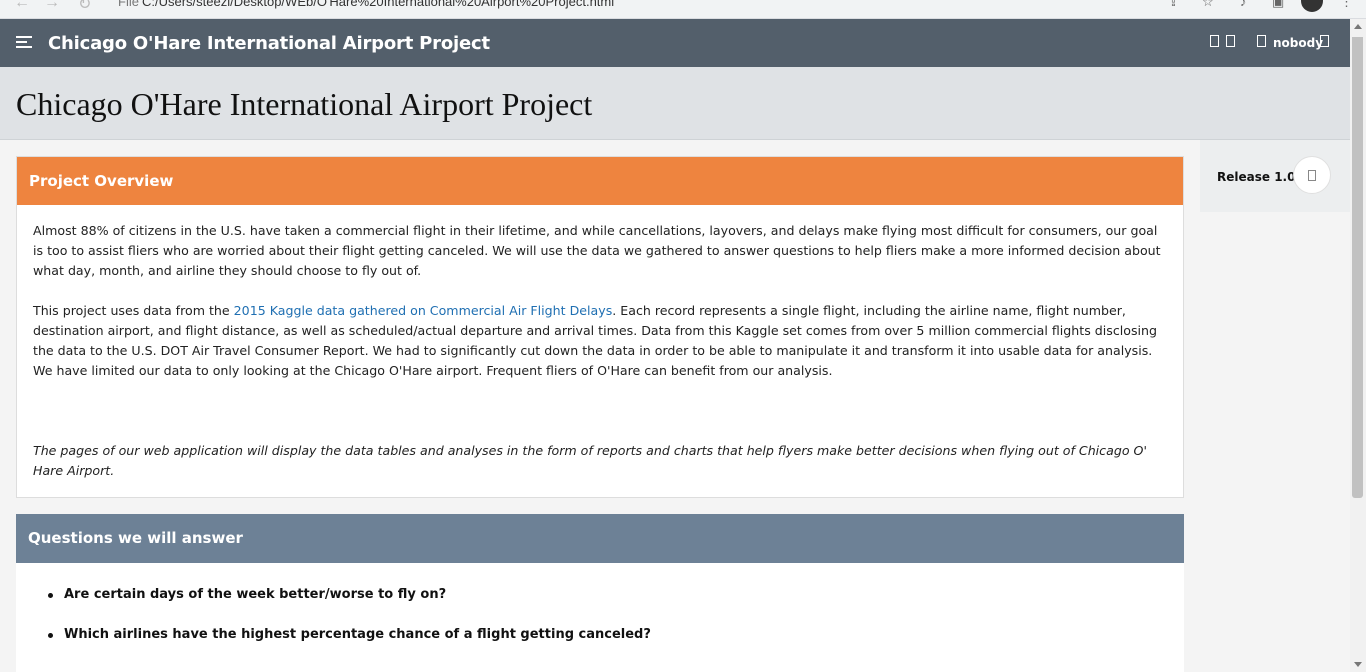 This screenshot has height=672, width=1366. Describe the element at coordinates (1278, 5) in the screenshot. I see `side-panel-icon: ▣` at that location.